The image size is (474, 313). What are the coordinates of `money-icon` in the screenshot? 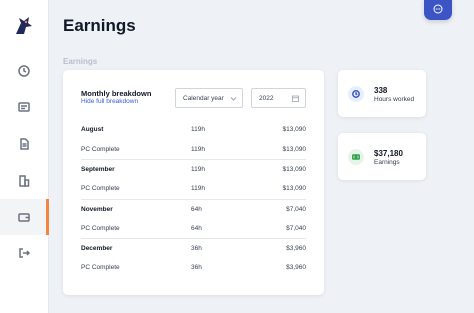 It's located at (356, 157).